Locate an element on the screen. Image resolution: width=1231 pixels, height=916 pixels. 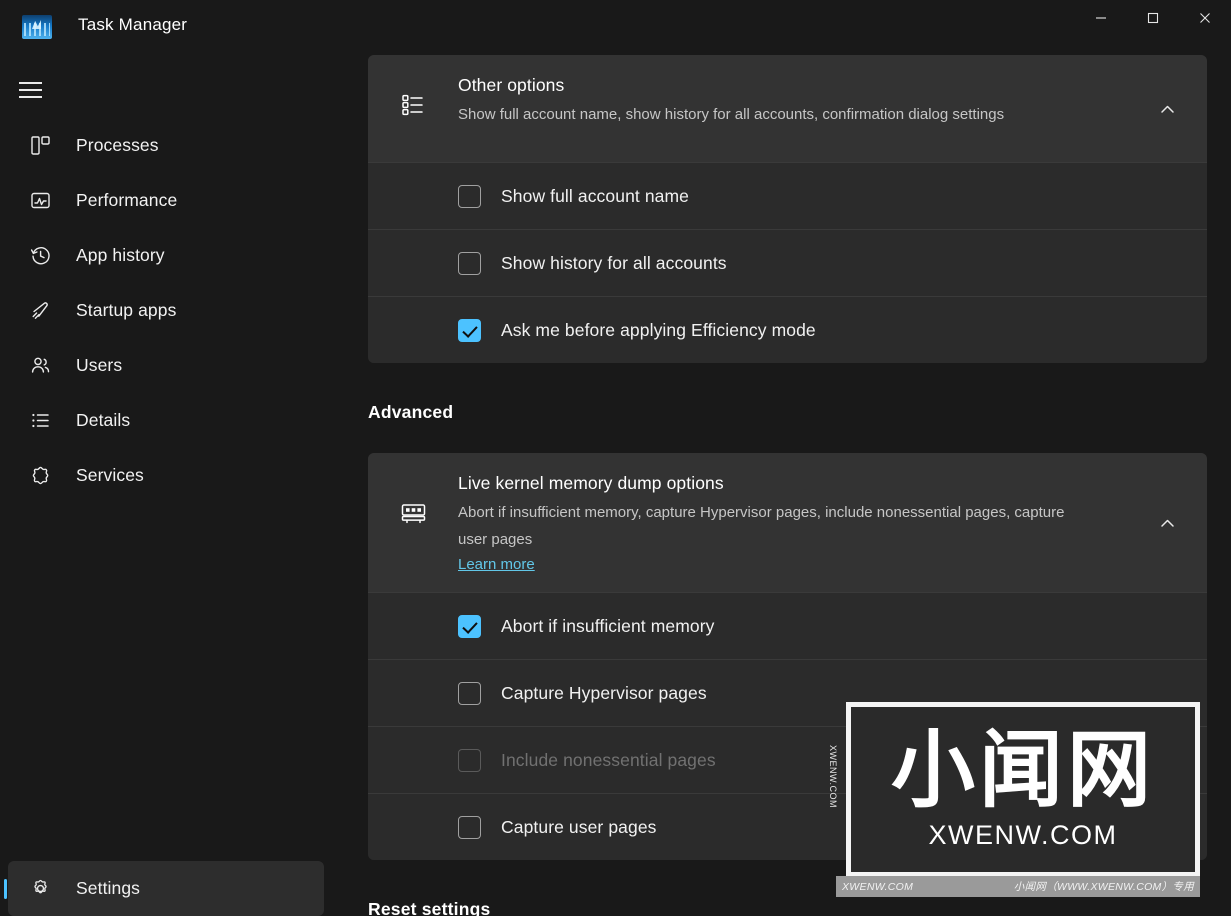
sidebar-item-startup-apps: Startup apps is located at coordinates (166, 310).